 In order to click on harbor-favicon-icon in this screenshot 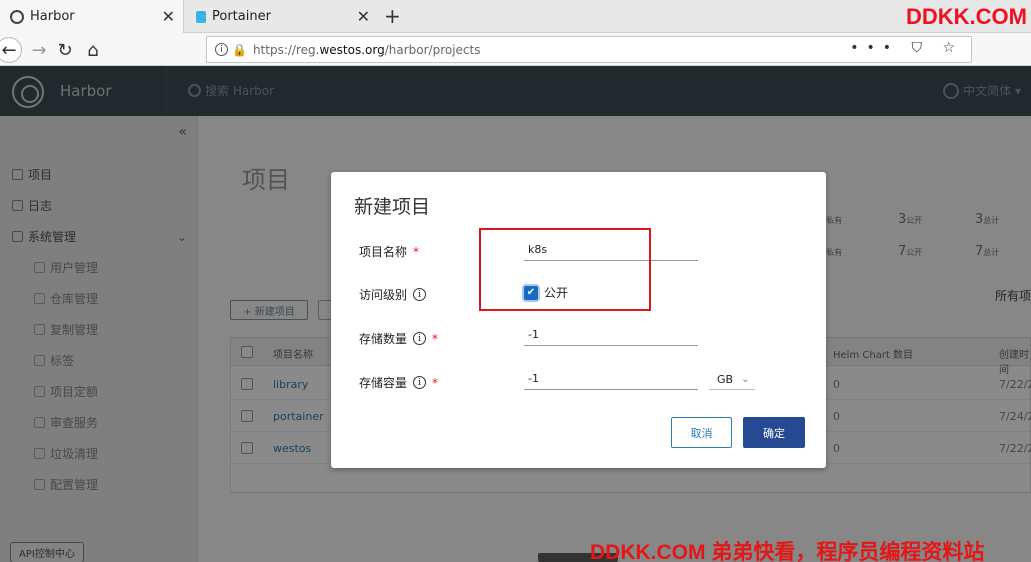, I will do `click(17, 16)`.